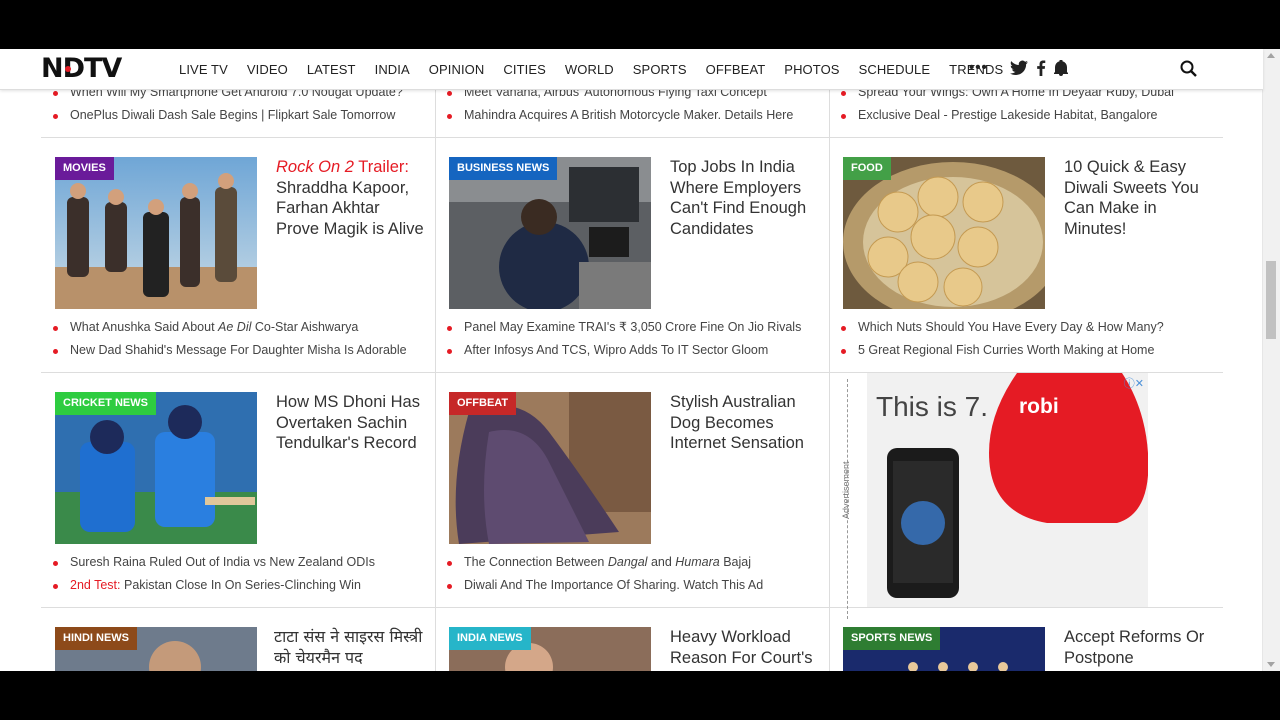  Describe the element at coordinates (267, 69) in the screenshot. I see `nav-video: VIDEO` at that location.